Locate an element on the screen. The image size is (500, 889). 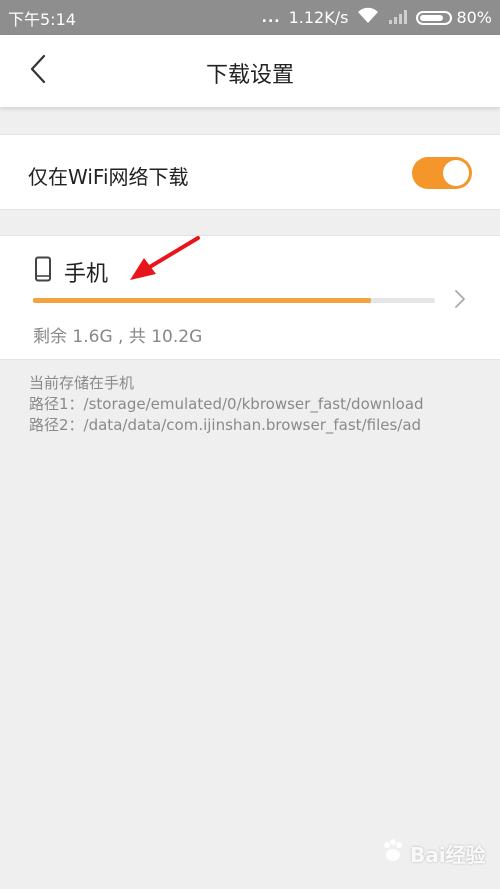
annotation-arrow is located at coordinates (165, 260).